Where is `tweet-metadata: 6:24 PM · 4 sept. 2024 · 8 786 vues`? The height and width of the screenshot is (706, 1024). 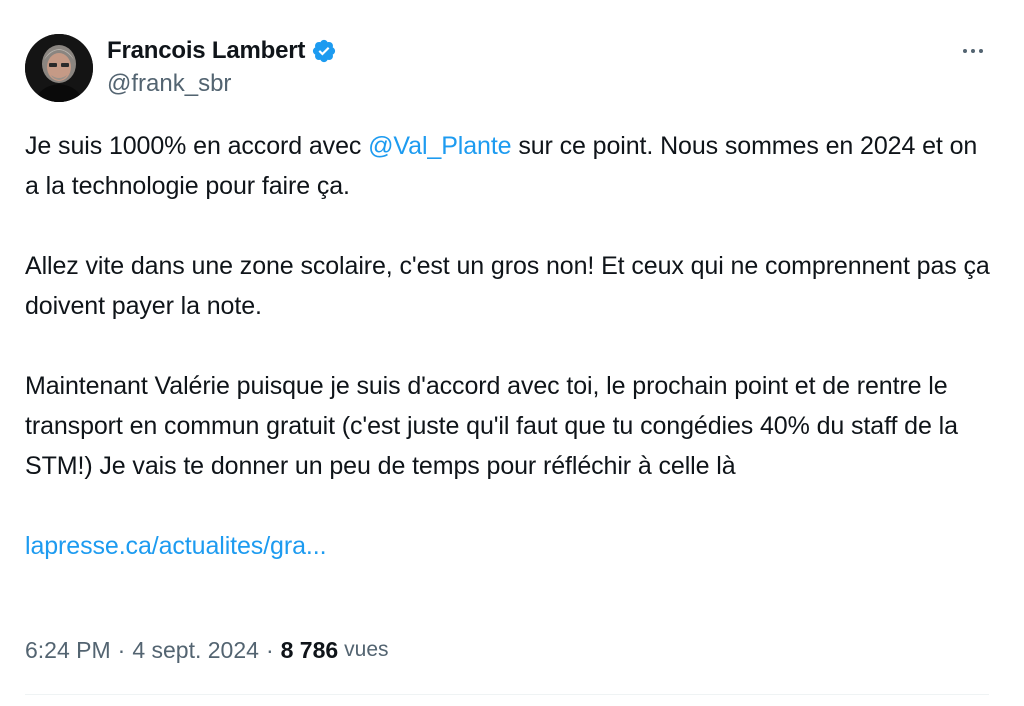 tweet-metadata: 6:24 PM · 4 sept. 2024 · 8 786 vues is located at coordinates (207, 650).